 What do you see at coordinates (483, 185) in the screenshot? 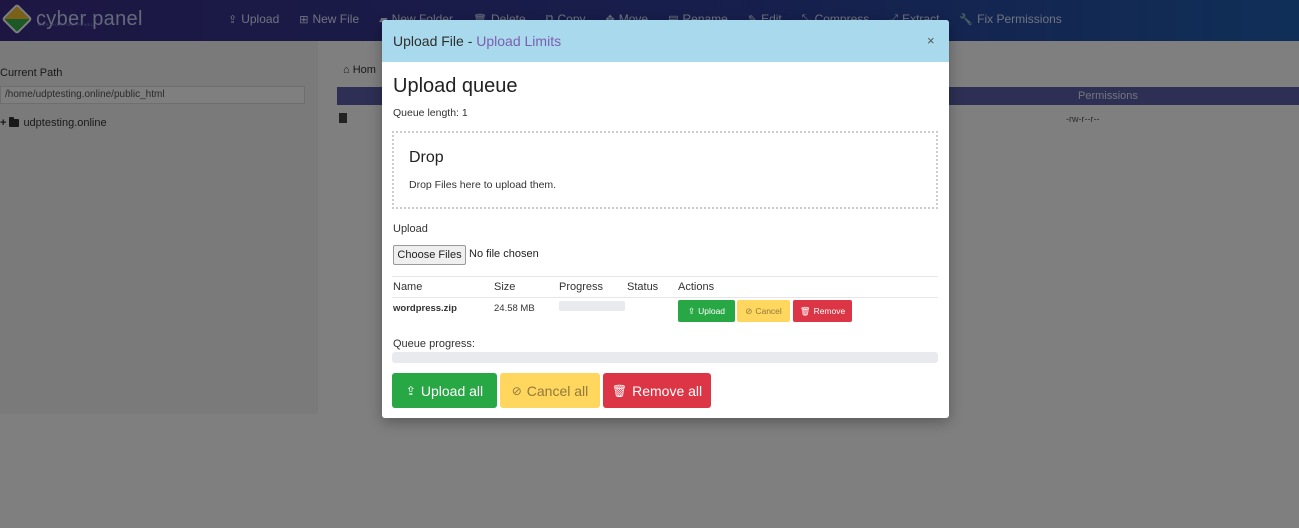
I see `drop-text: Drop Files here to upload them.` at bounding box center [483, 185].